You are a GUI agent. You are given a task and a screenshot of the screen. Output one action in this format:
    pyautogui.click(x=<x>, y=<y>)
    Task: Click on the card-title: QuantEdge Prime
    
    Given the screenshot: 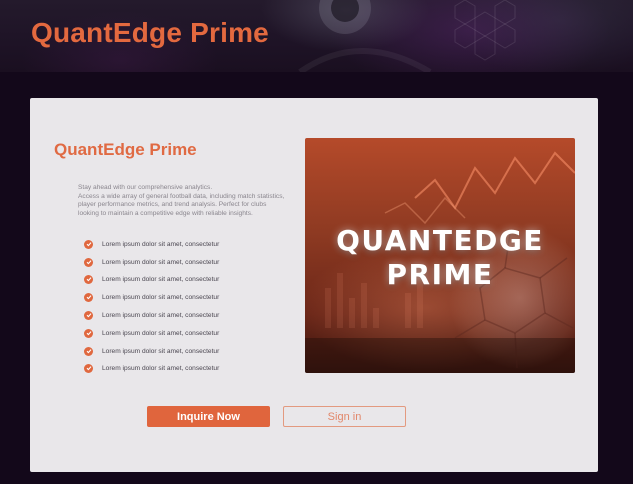 What is the action you would take?
    pyautogui.click(x=125, y=149)
    